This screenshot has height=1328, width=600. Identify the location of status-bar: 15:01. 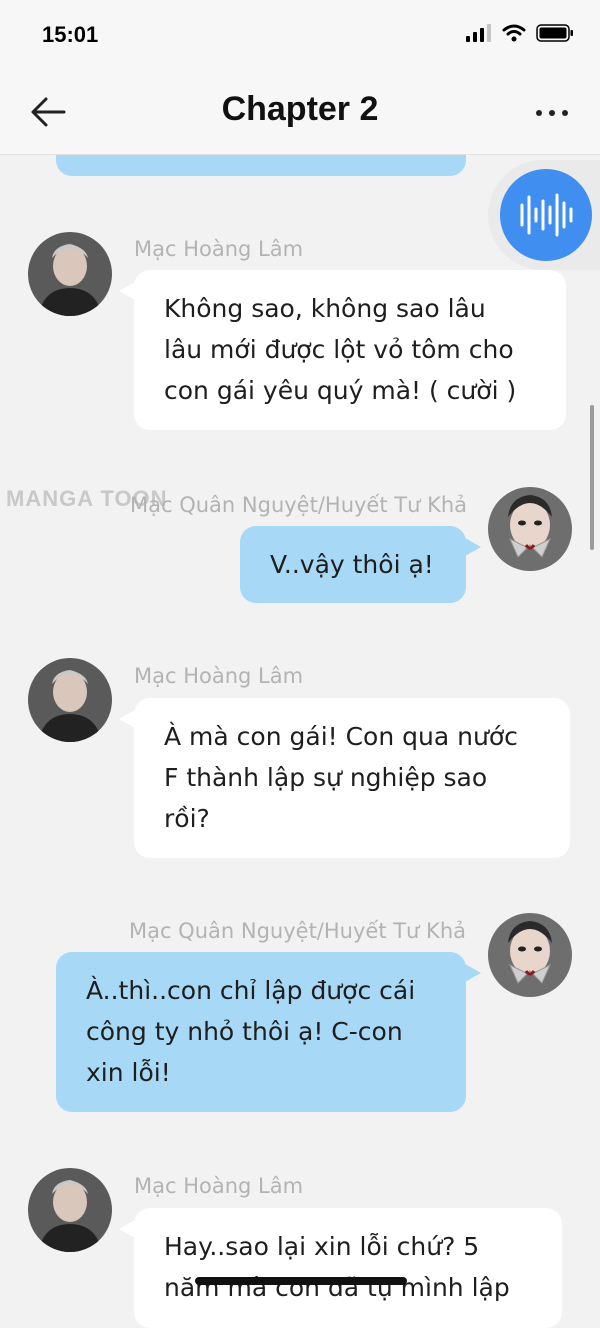
(300, 36).